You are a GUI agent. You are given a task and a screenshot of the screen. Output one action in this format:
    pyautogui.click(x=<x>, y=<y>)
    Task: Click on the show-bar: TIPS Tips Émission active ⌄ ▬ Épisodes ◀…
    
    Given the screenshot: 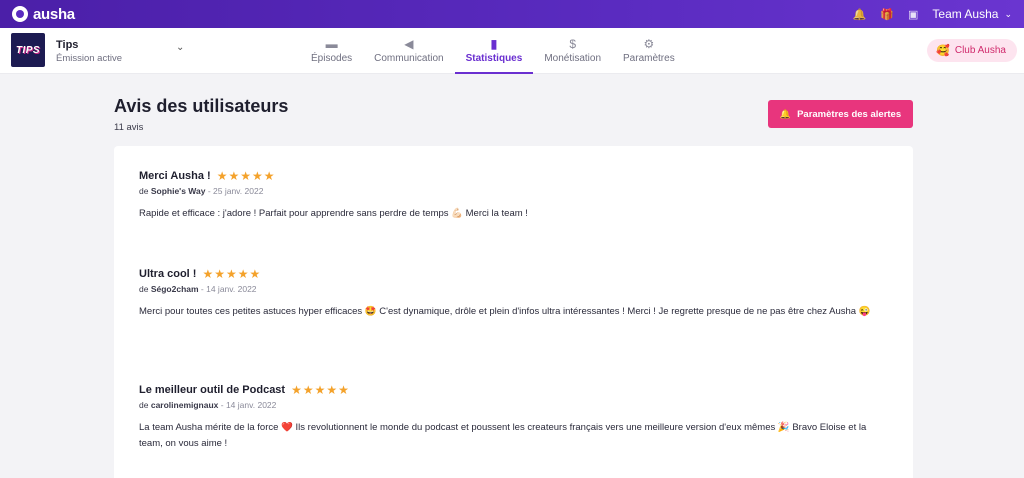 What is the action you would take?
    pyautogui.click(x=512, y=51)
    